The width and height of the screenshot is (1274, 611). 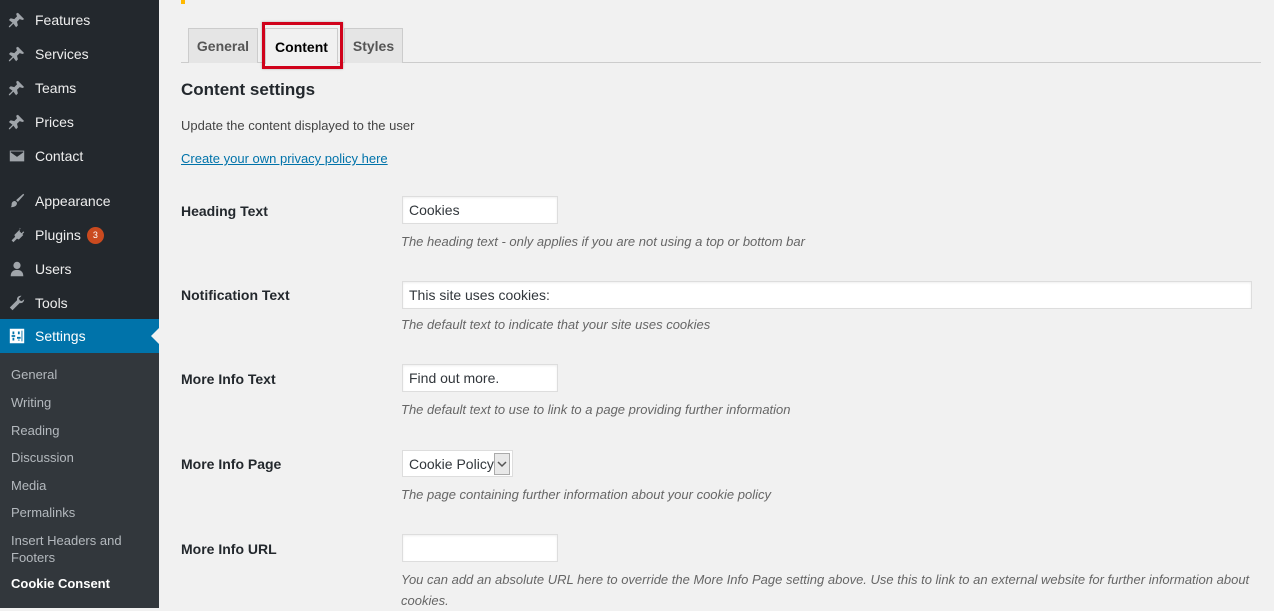 What do you see at coordinates (53, 269) in the screenshot?
I see `sidebar-item-label: Users` at bounding box center [53, 269].